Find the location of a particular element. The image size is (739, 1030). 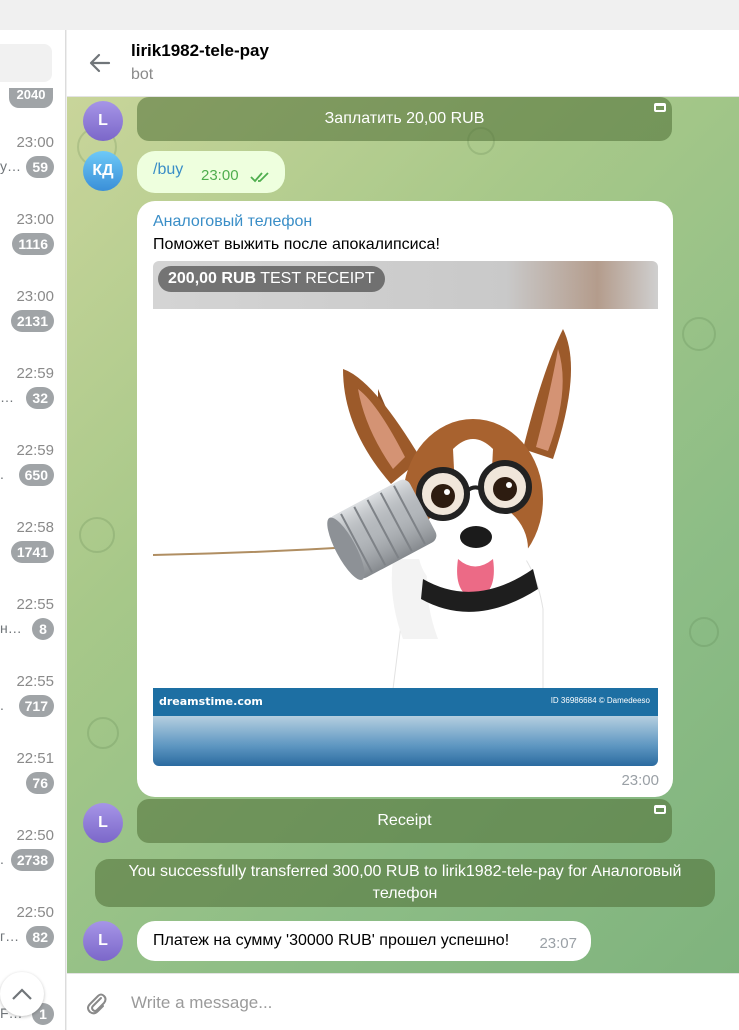

photo-bottom-strip is located at coordinates (405, 741).